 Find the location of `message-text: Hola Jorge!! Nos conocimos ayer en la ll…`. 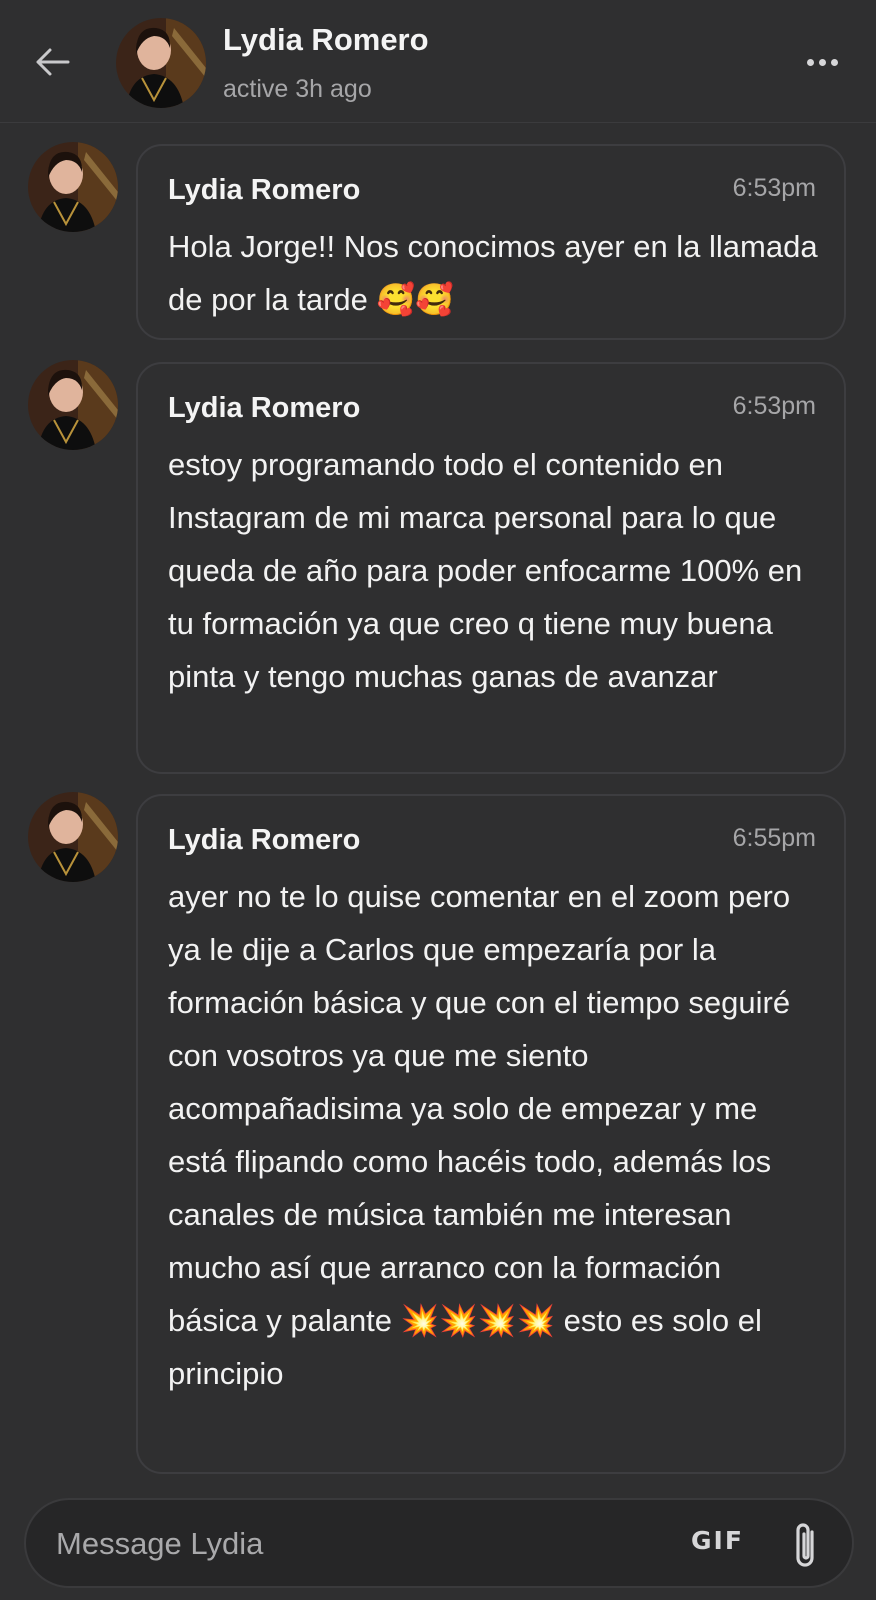

message-text: Hola Jorge!! Nos conocimos ayer en la ll… is located at coordinates (497, 273).